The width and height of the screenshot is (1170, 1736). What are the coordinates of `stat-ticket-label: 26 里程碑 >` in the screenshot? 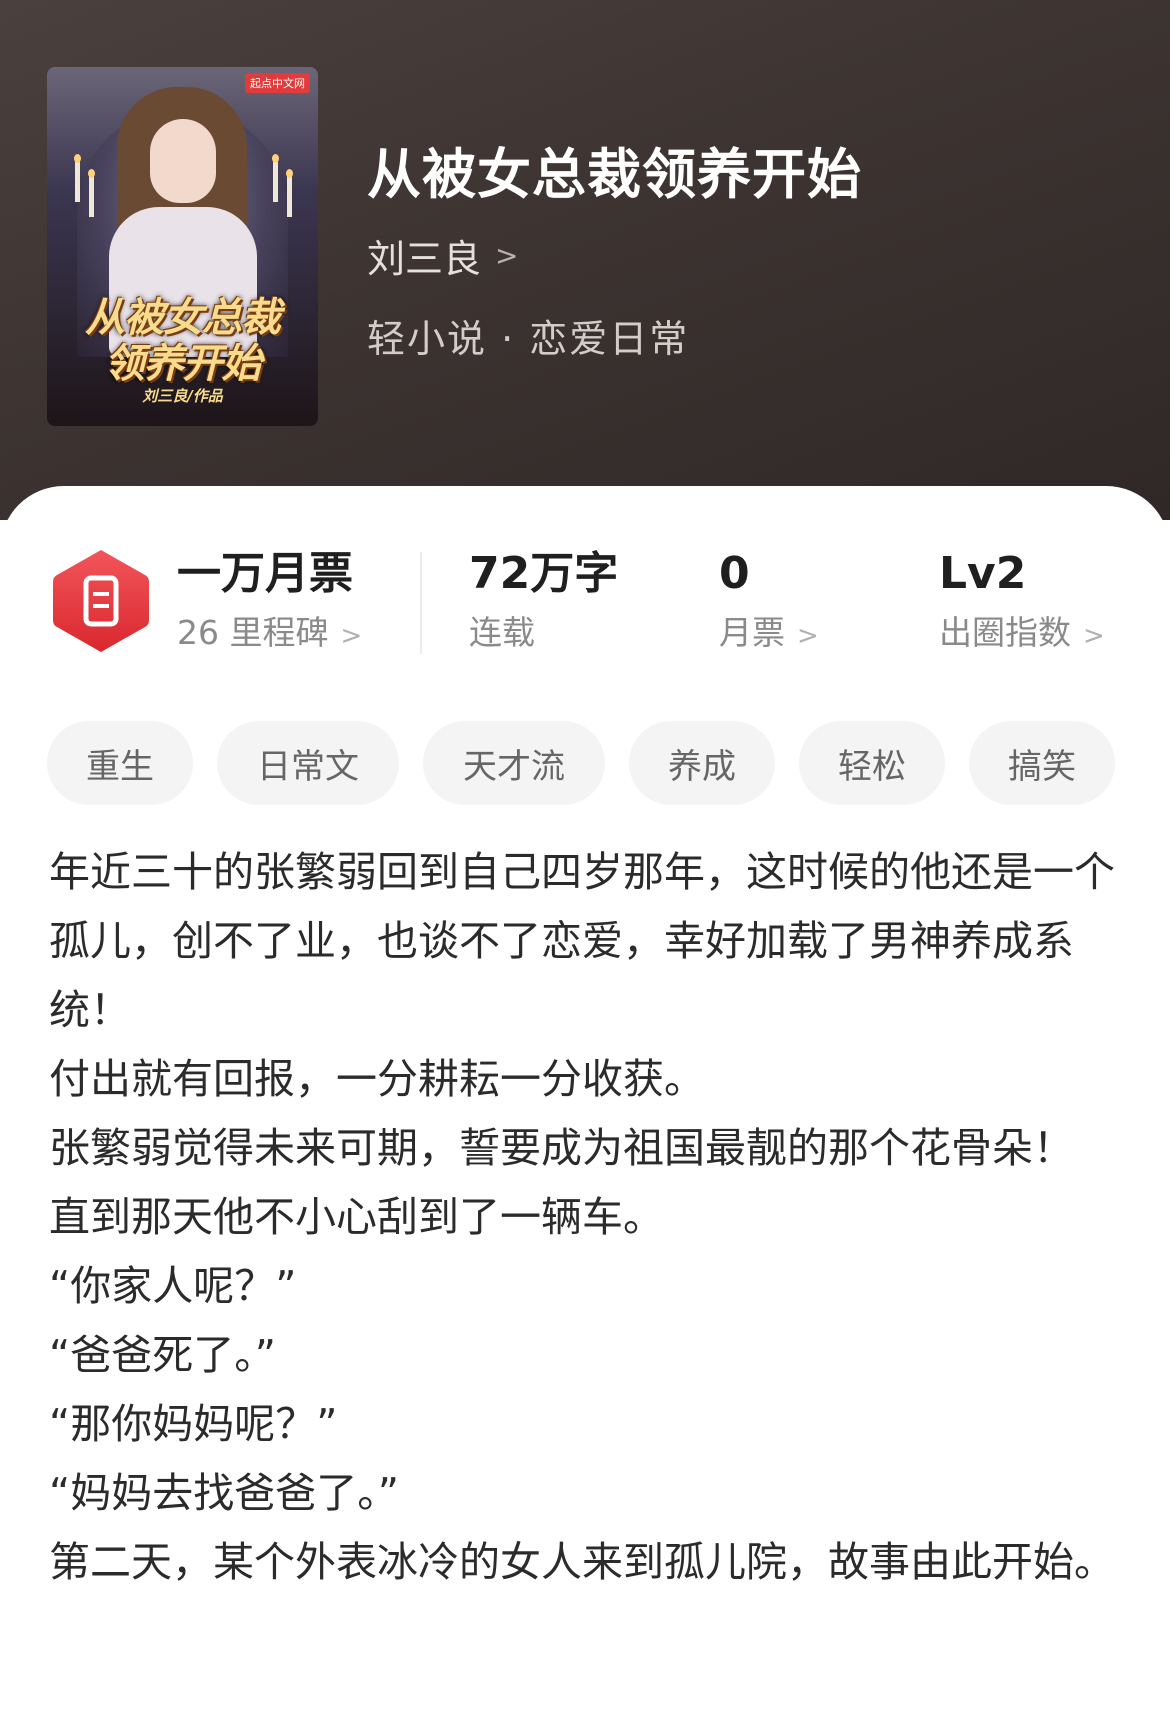 It's located at (270, 632).